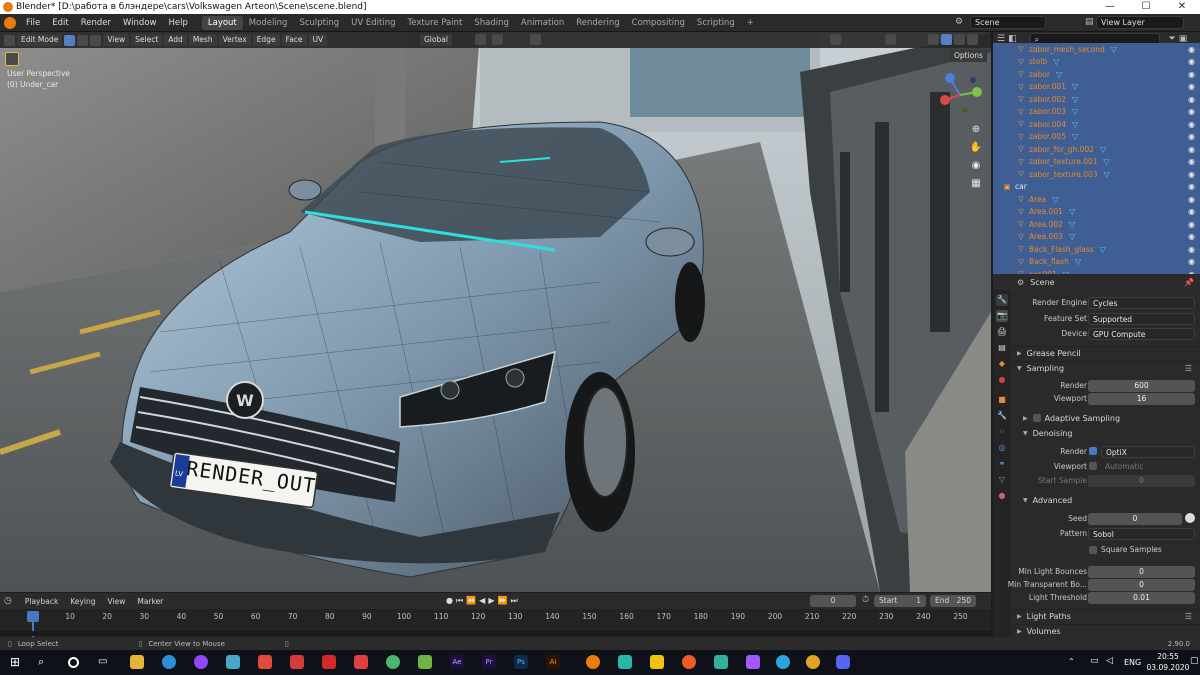 This screenshot has width=1200, height=675. I want to click on volume-icon: ◁, so click(1109, 661).